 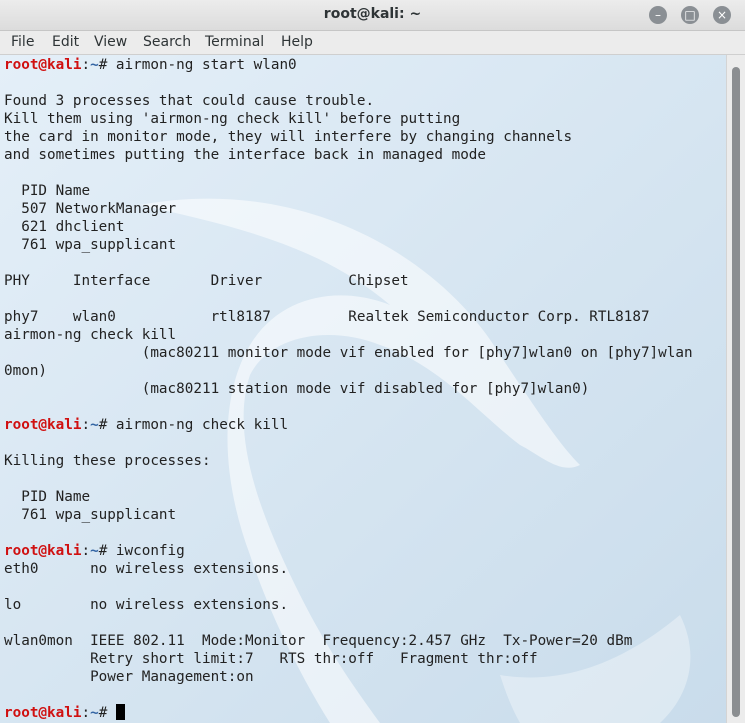 I want to click on menu-edit: Edit, so click(x=65, y=42).